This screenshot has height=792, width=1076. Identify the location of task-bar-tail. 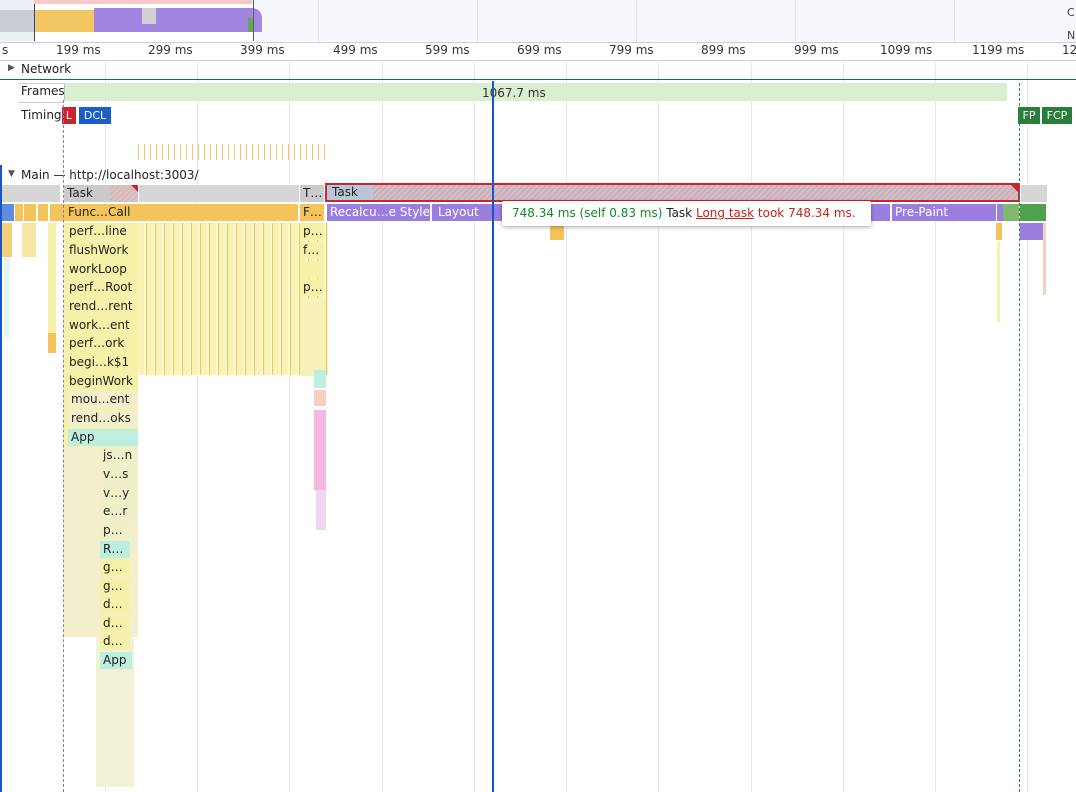
(1034, 193).